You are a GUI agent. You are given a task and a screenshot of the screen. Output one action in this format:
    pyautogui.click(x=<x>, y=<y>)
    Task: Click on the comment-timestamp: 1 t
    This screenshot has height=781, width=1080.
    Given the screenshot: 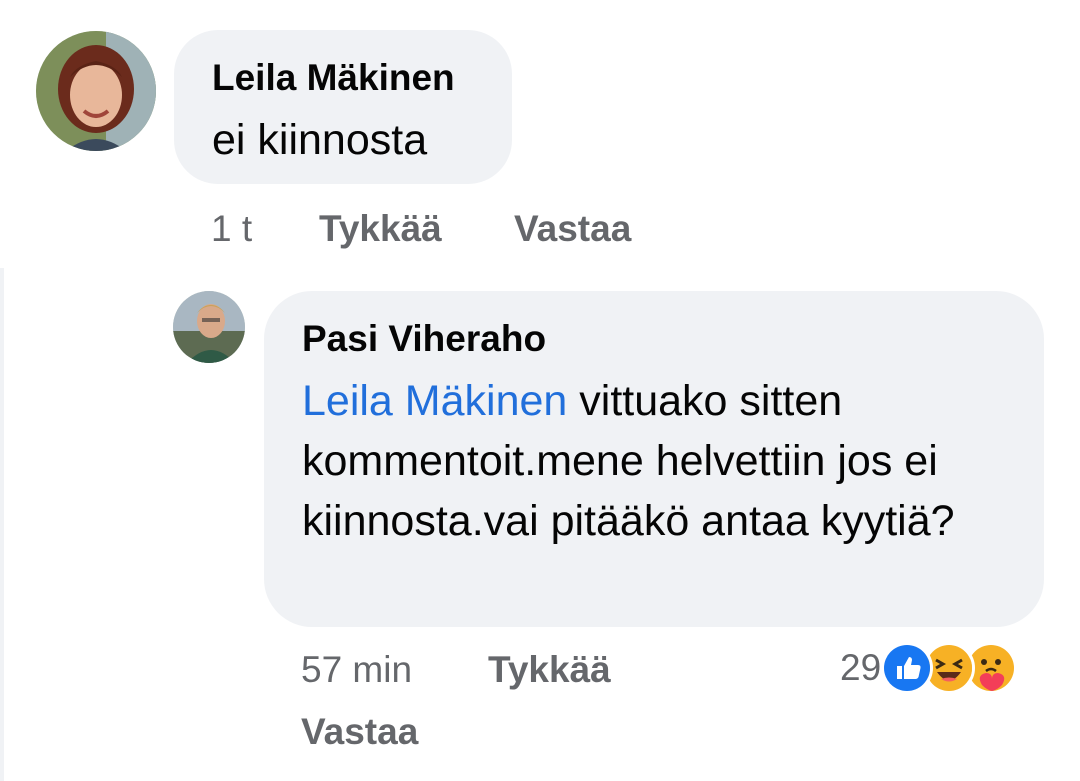 What is the action you would take?
    pyautogui.click(x=231, y=229)
    